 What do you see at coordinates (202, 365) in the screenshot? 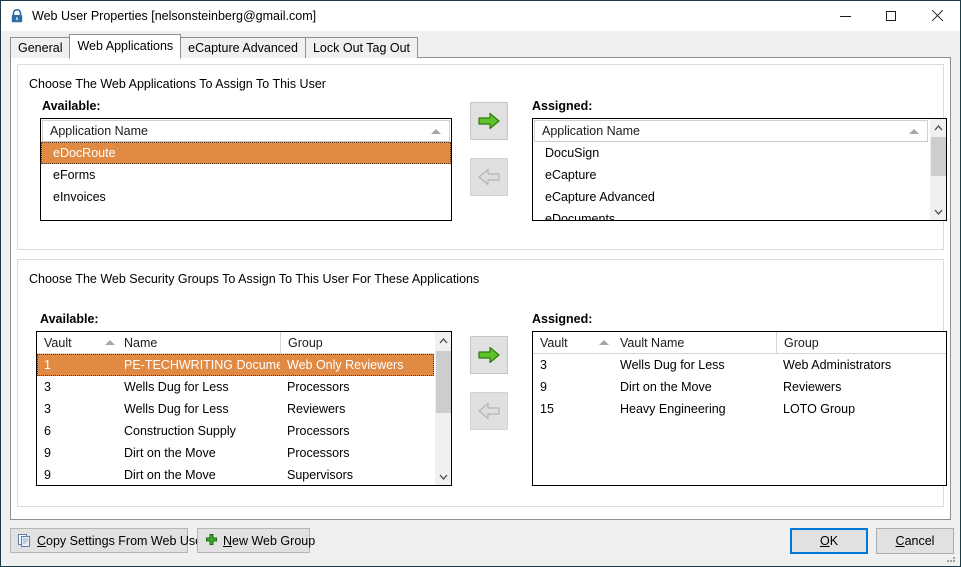
I see `cell-name: PE-TECHWRITING Documents` at bounding box center [202, 365].